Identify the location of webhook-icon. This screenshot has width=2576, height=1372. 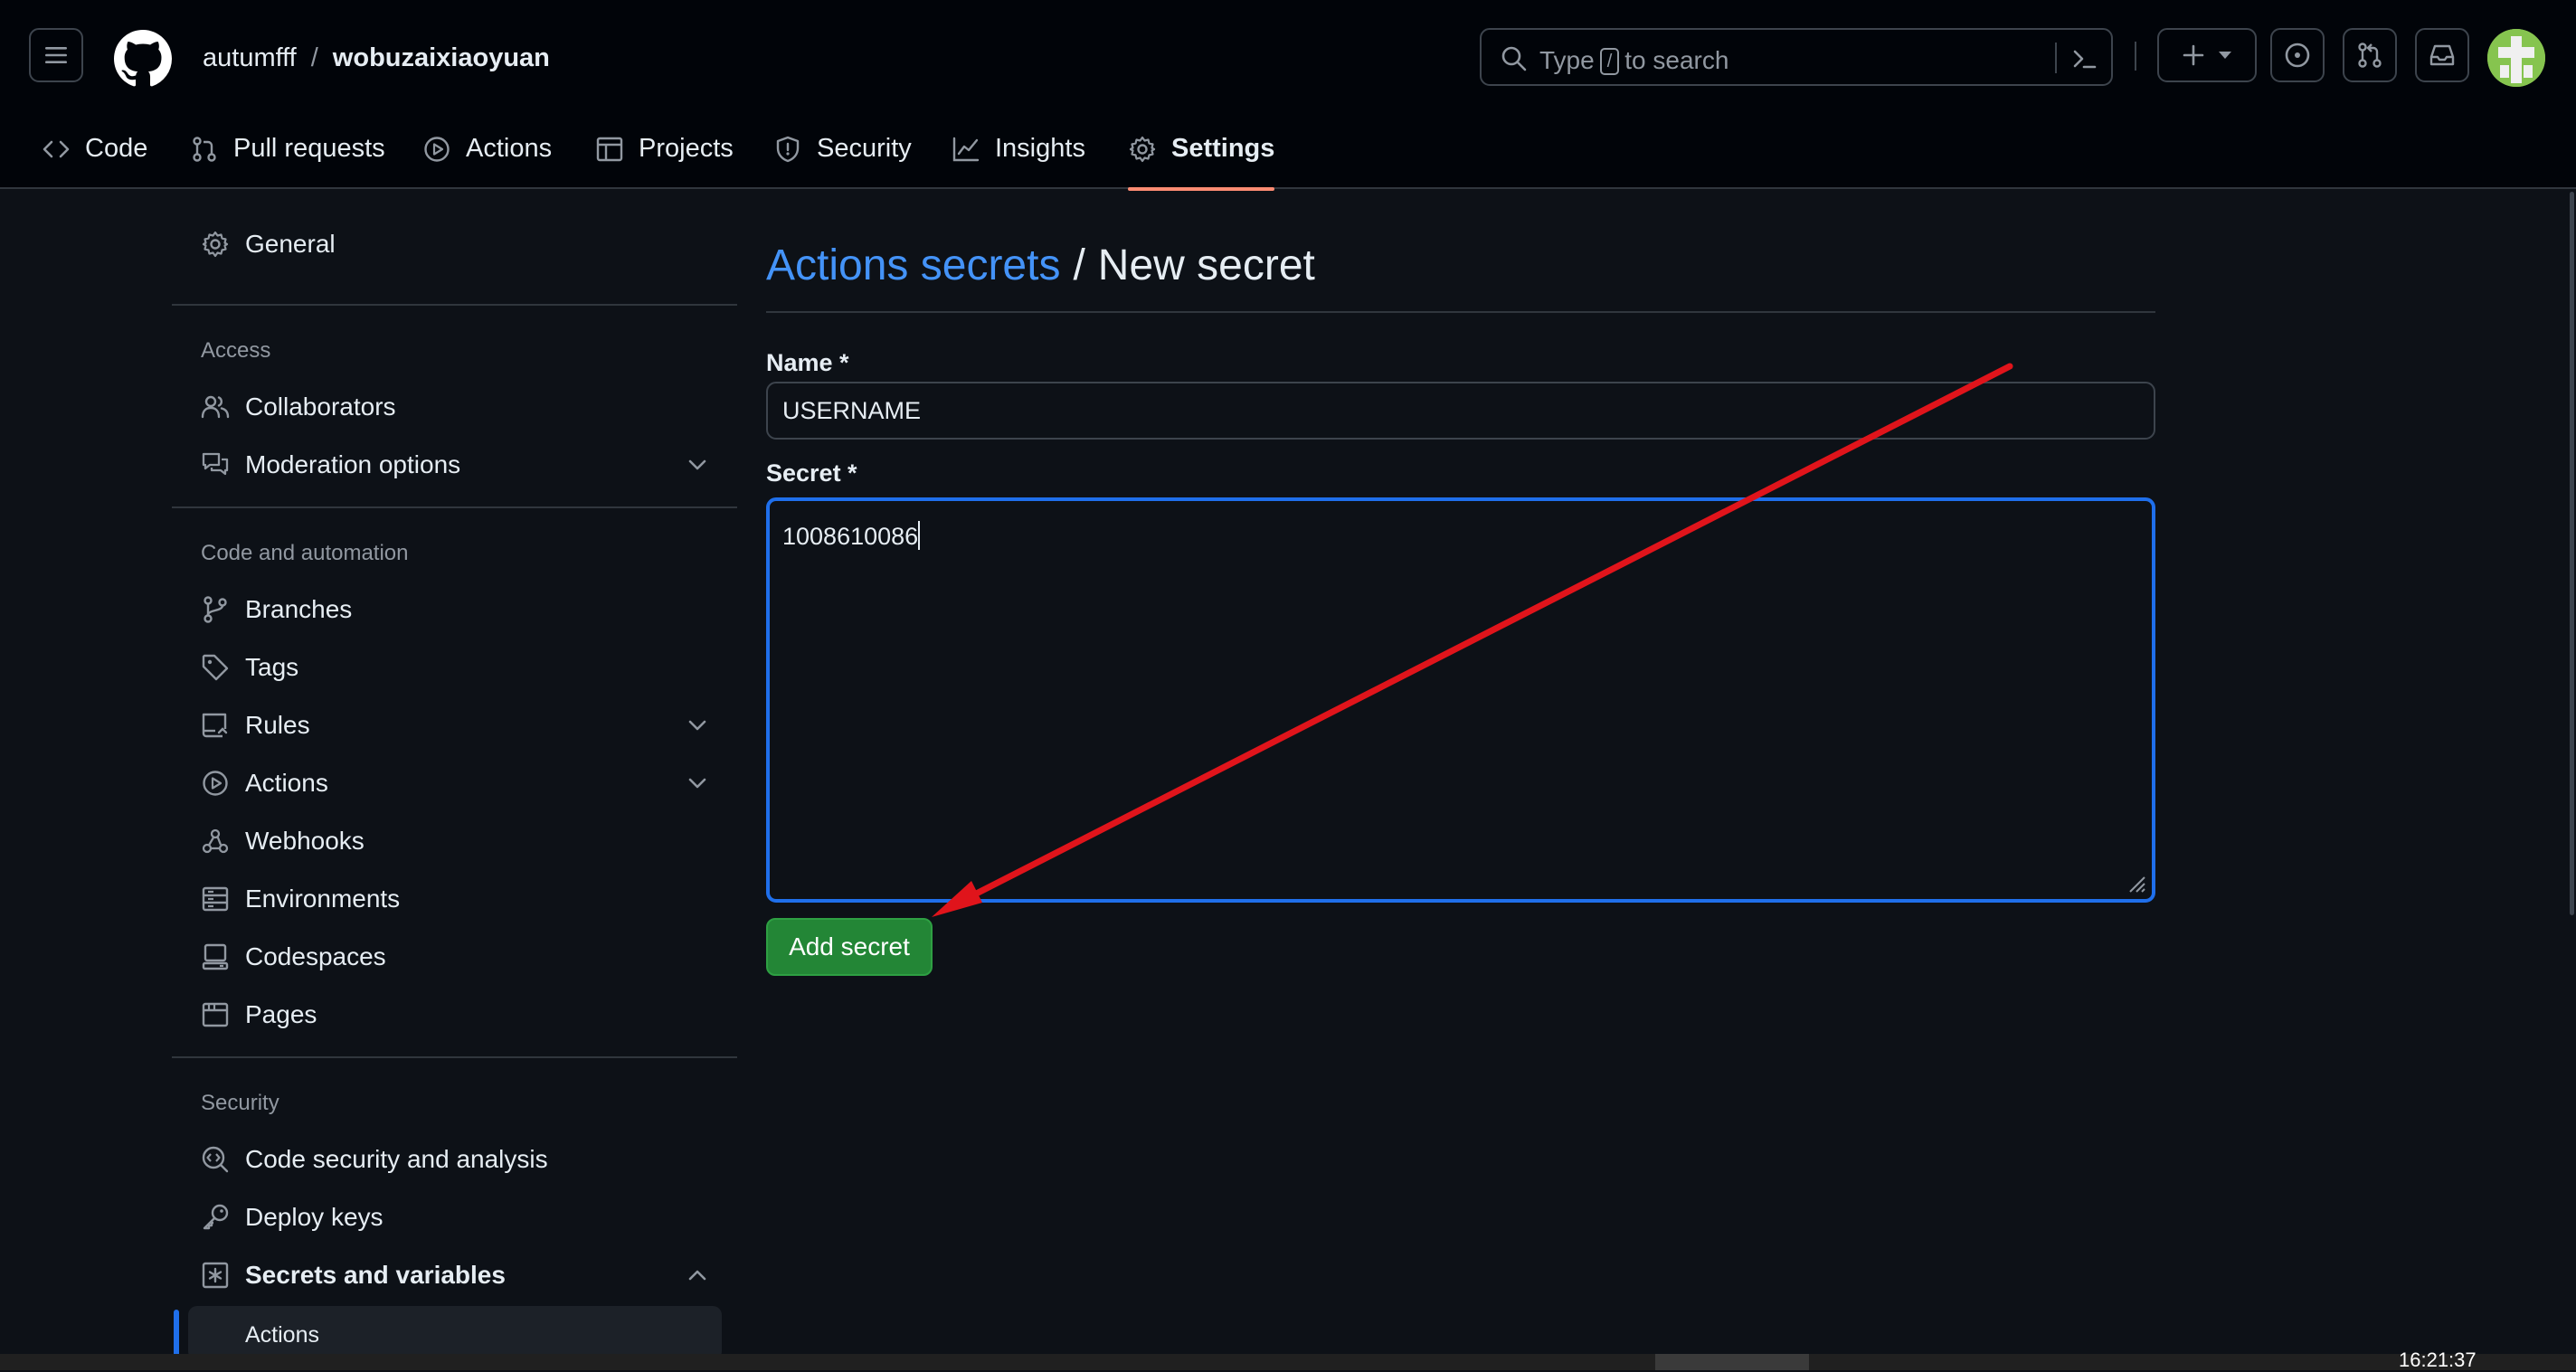
(216, 841).